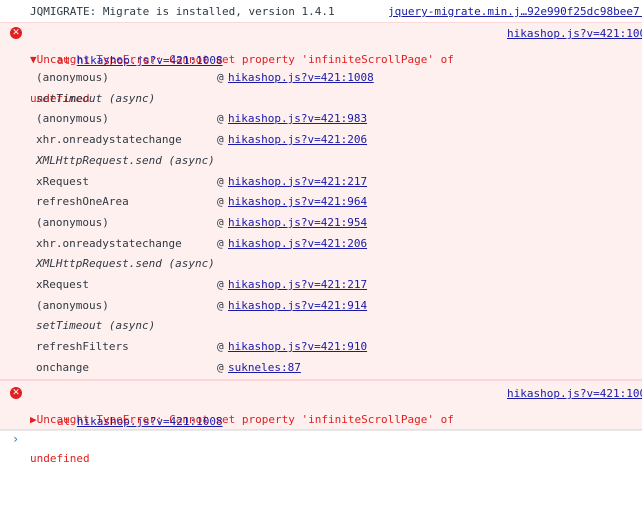  Describe the element at coordinates (82, 202) in the screenshot. I see `stack-function-name: refreshOneArea` at that location.